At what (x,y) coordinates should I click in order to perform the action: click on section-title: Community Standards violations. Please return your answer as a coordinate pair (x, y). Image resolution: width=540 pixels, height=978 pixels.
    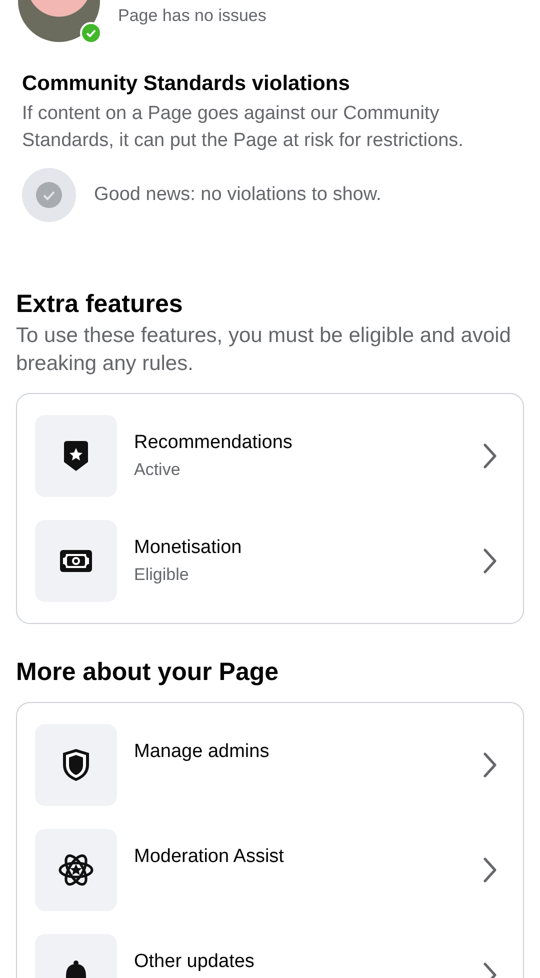
    Looking at the image, I should click on (186, 84).